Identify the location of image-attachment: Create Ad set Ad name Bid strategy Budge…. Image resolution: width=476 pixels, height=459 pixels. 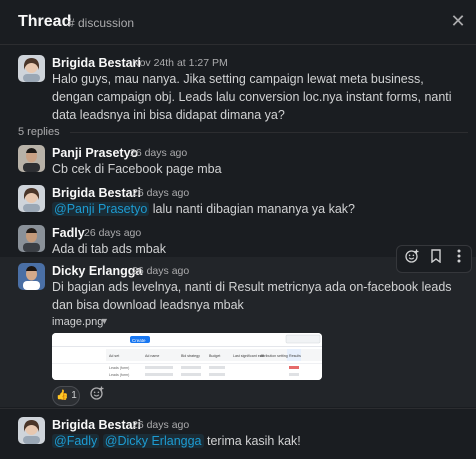
(187, 356).